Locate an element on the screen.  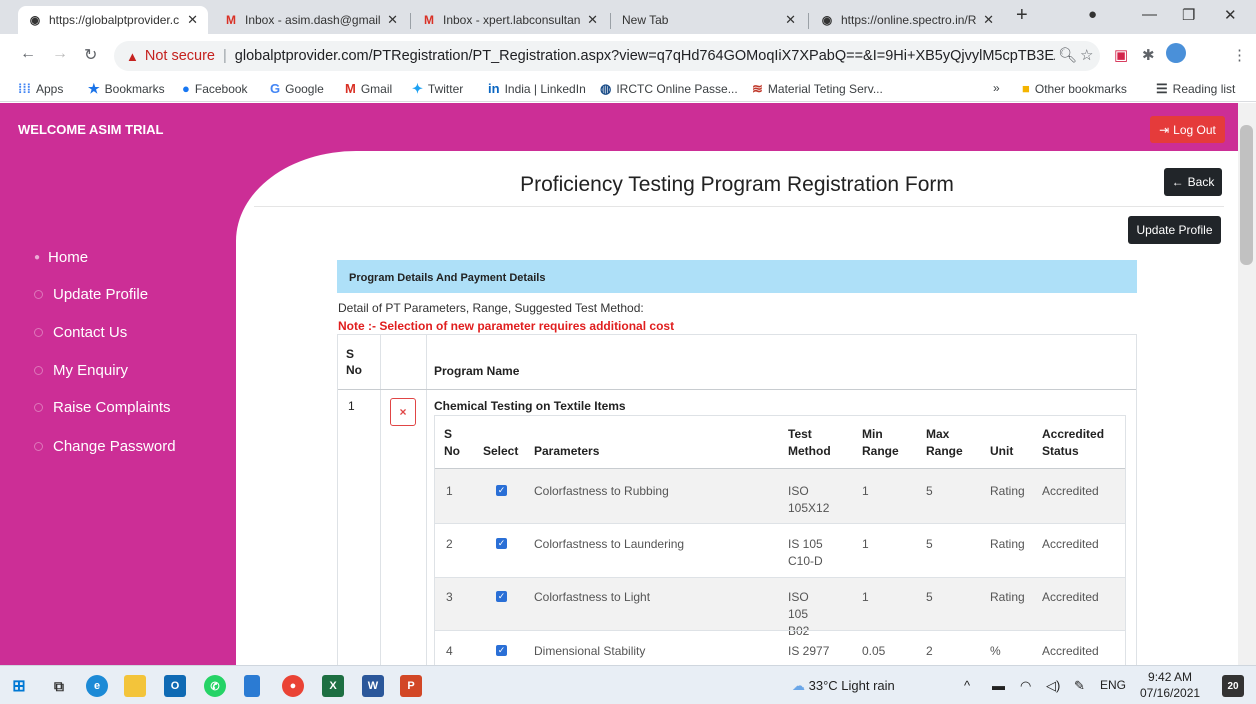
forward-arrow-icon: → is located at coordinates (60, 54).